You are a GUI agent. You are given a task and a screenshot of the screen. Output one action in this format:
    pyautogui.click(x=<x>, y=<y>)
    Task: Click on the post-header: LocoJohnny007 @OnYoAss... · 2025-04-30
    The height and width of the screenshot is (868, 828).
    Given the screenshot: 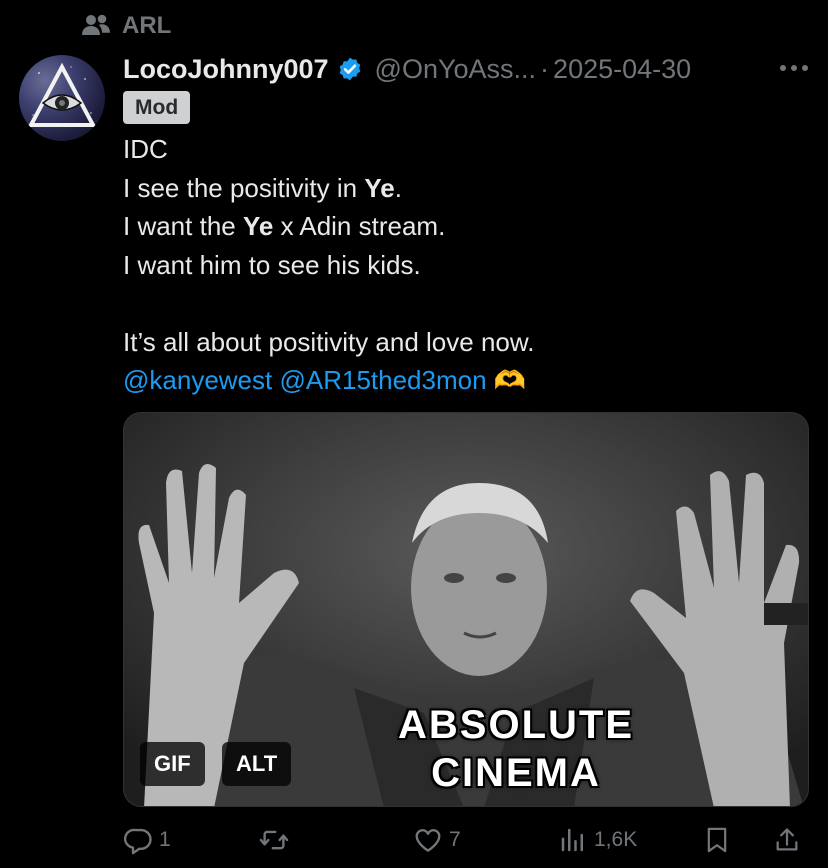 What is the action you would take?
    pyautogui.click(x=468, y=69)
    